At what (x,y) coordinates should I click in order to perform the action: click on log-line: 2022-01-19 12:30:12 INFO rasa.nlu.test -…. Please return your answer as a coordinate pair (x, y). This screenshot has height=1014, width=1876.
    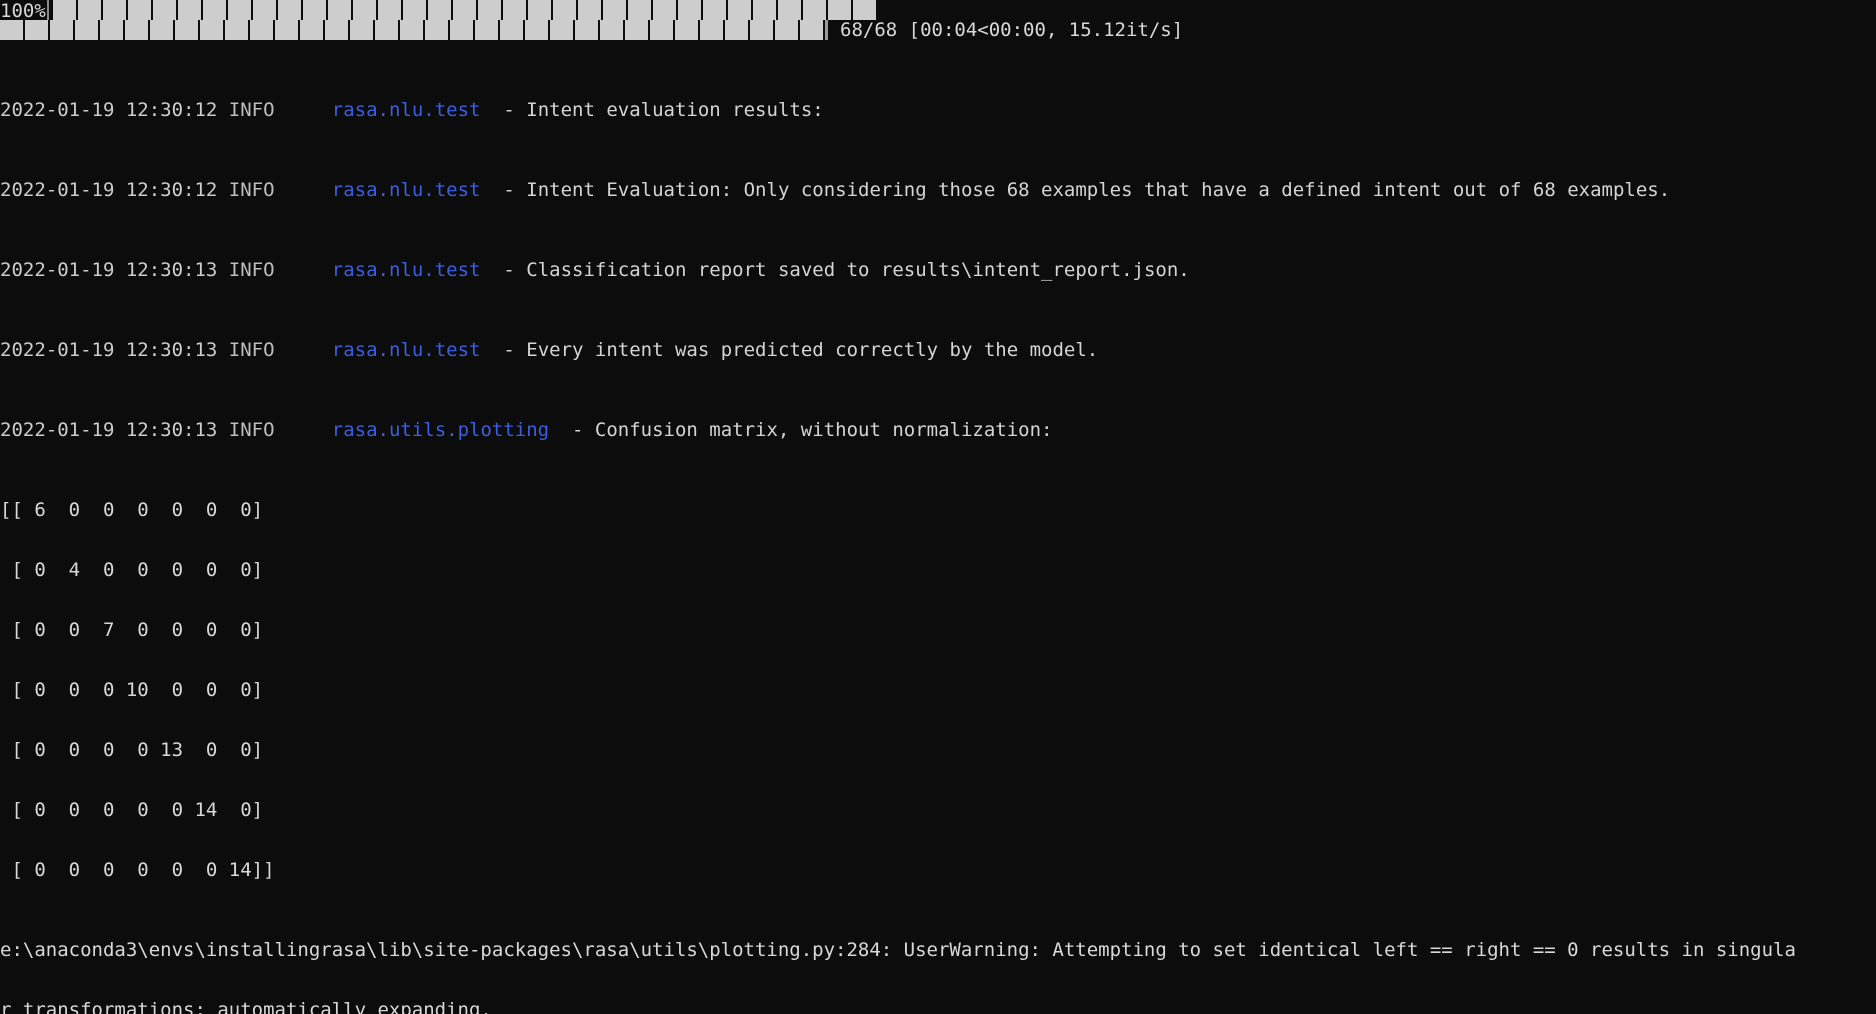
    Looking at the image, I should click on (938, 110).